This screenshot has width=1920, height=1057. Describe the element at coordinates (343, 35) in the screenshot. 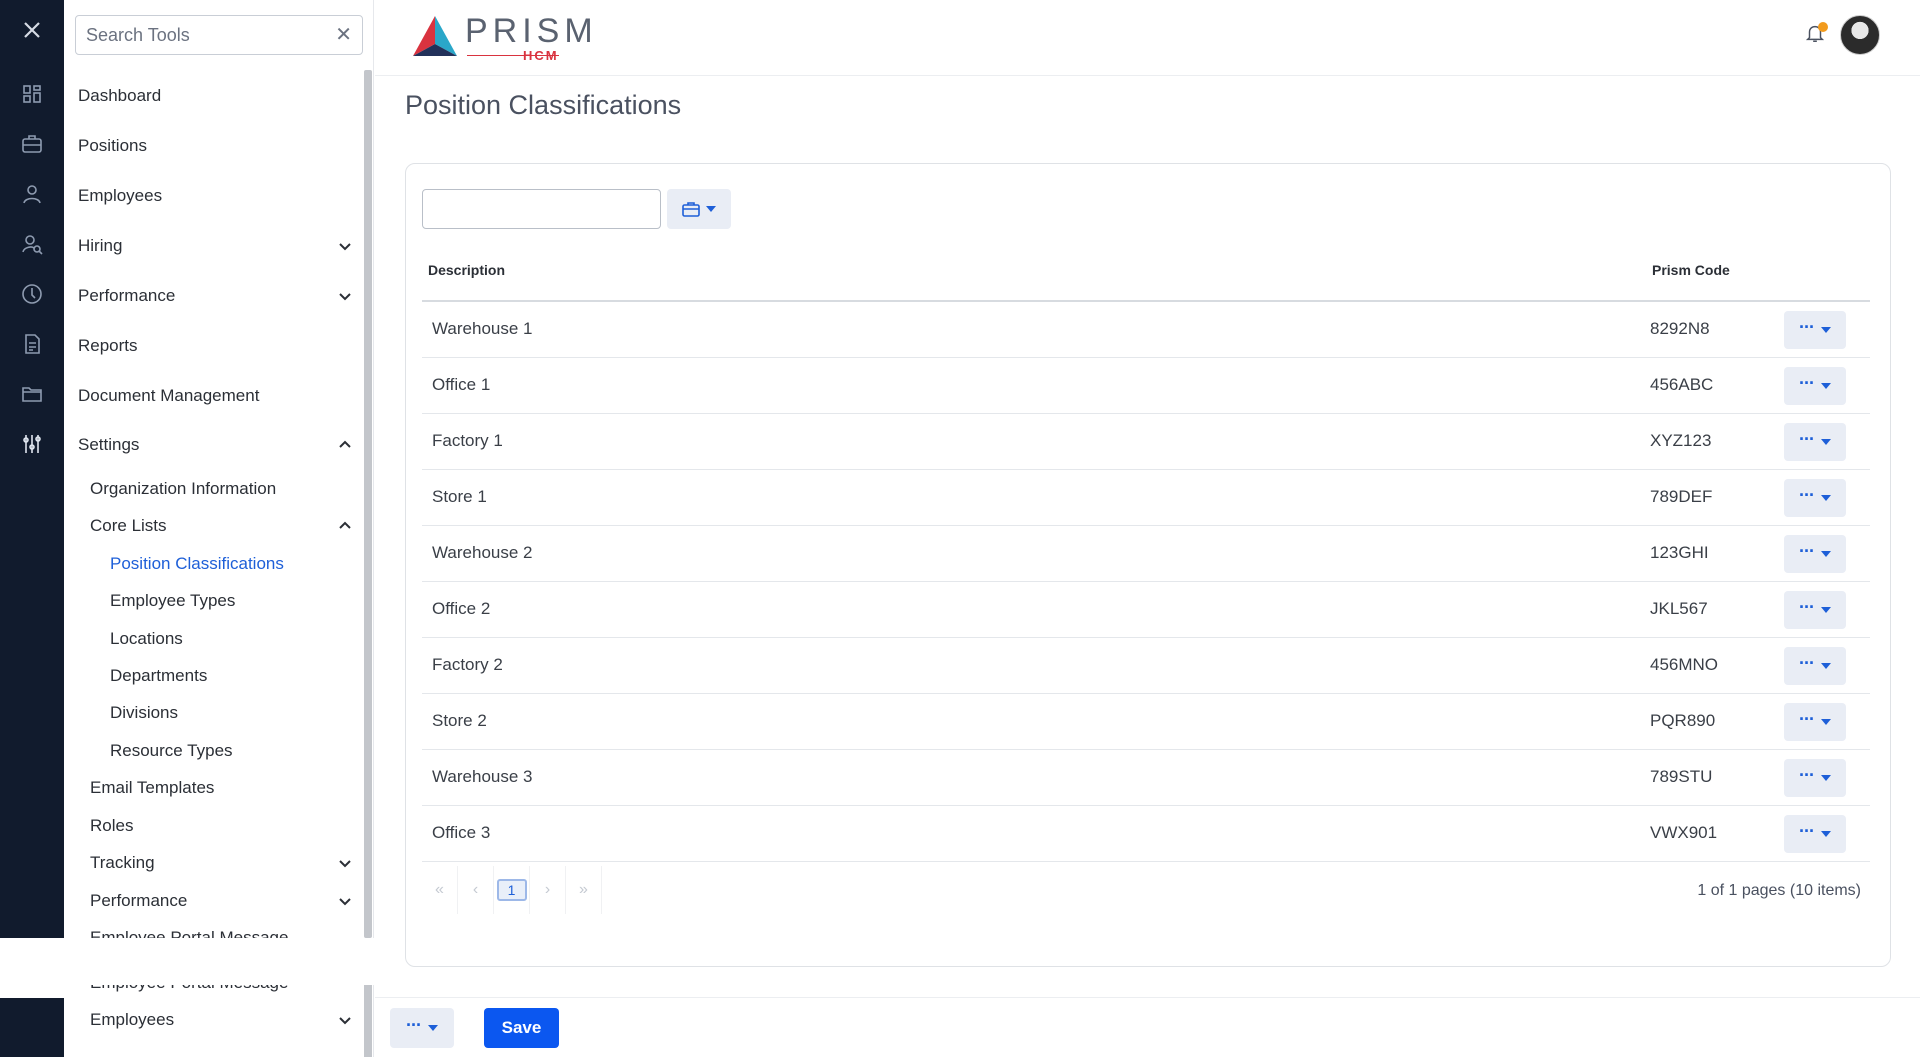

I see `clear-search-icon: ✕` at that location.